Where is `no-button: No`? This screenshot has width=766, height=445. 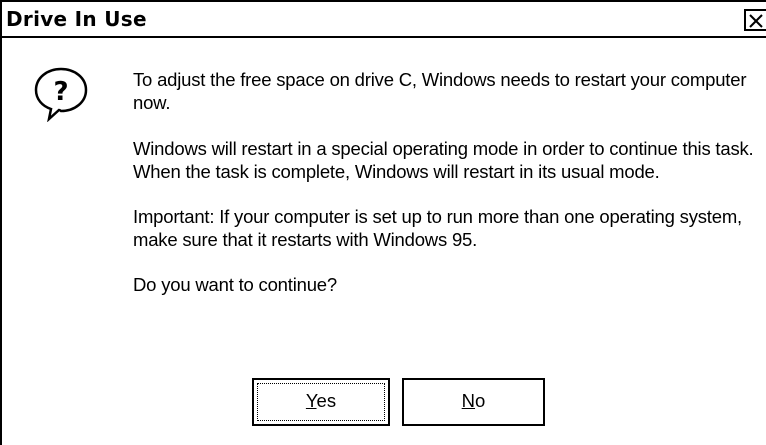 no-button: No is located at coordinates (473, 402).